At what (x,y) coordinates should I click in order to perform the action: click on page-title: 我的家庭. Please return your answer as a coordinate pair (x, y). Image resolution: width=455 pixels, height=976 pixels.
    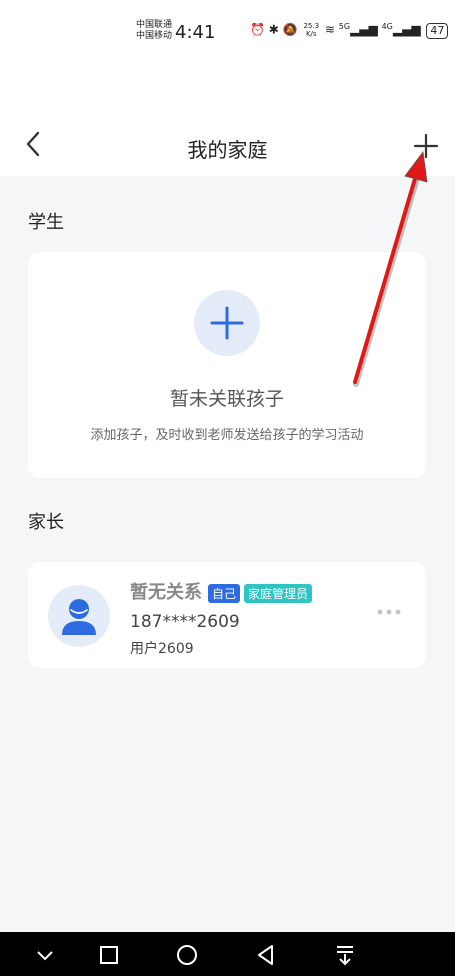
    Looking at the image, I should click on (227, 150).